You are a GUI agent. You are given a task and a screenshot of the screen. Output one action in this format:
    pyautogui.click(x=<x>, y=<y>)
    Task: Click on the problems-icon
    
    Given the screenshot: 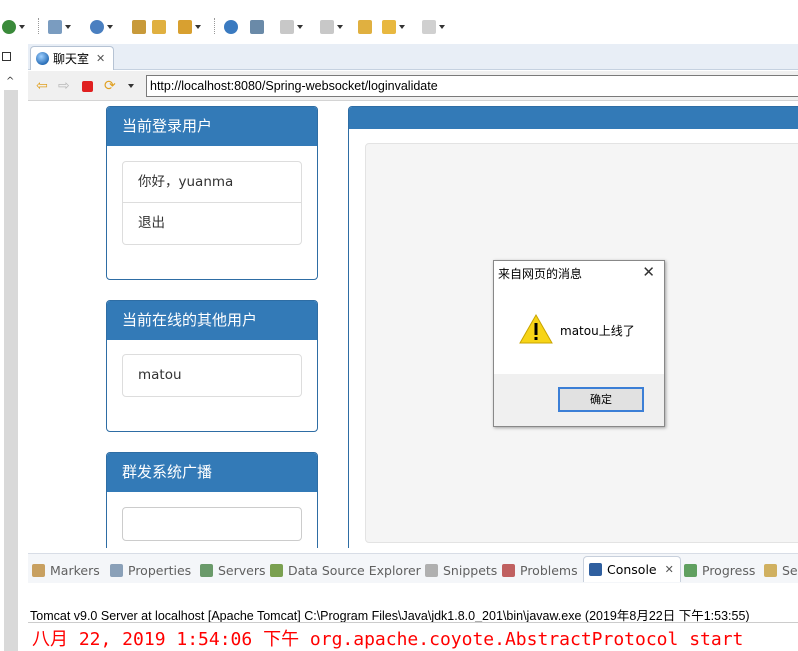 What is the action you would take?
    pyautogui.click(x=508, y=570)
    